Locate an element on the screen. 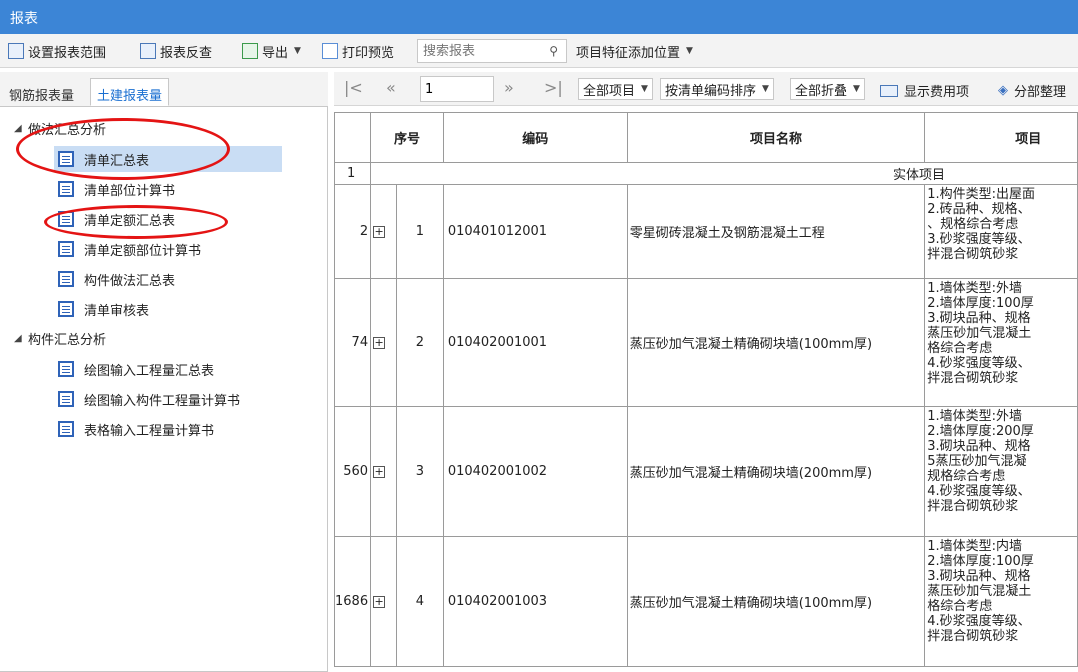 The height and width of the screenshot is (672, 1078). tree-item-label: 清单部位计算书 is located at coordinates (130, 191).